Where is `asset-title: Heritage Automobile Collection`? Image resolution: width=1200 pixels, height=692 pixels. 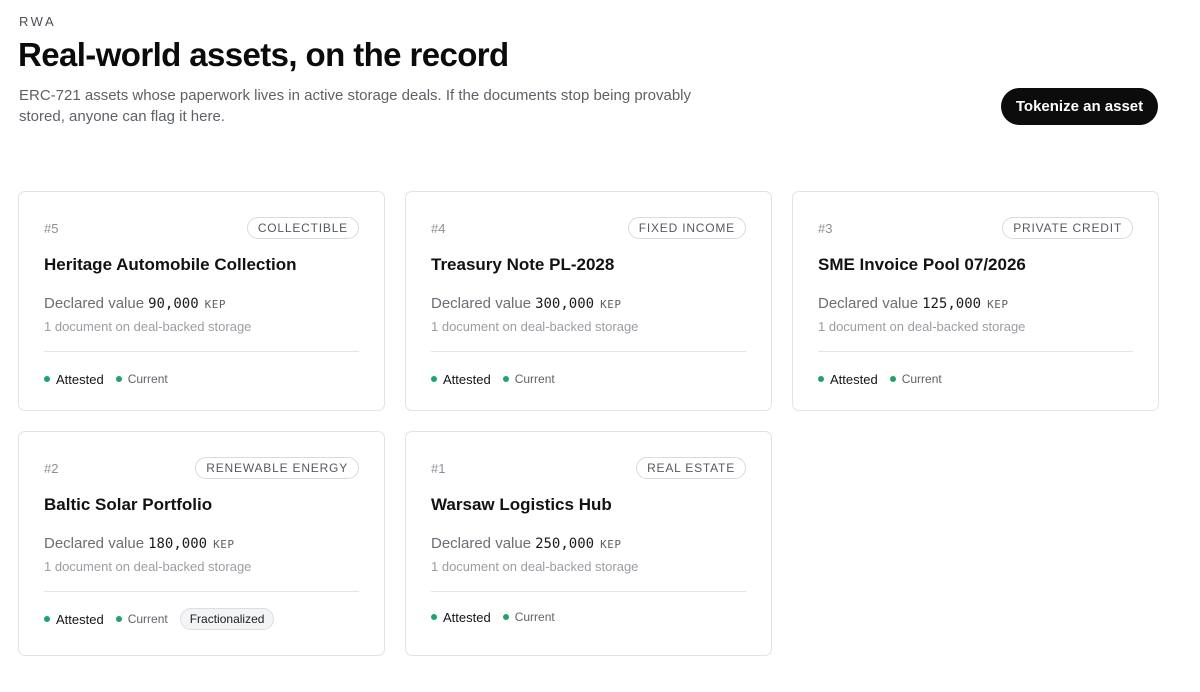 asset-title: Heritage Automobile Collection is located at coordinates (170, 264).